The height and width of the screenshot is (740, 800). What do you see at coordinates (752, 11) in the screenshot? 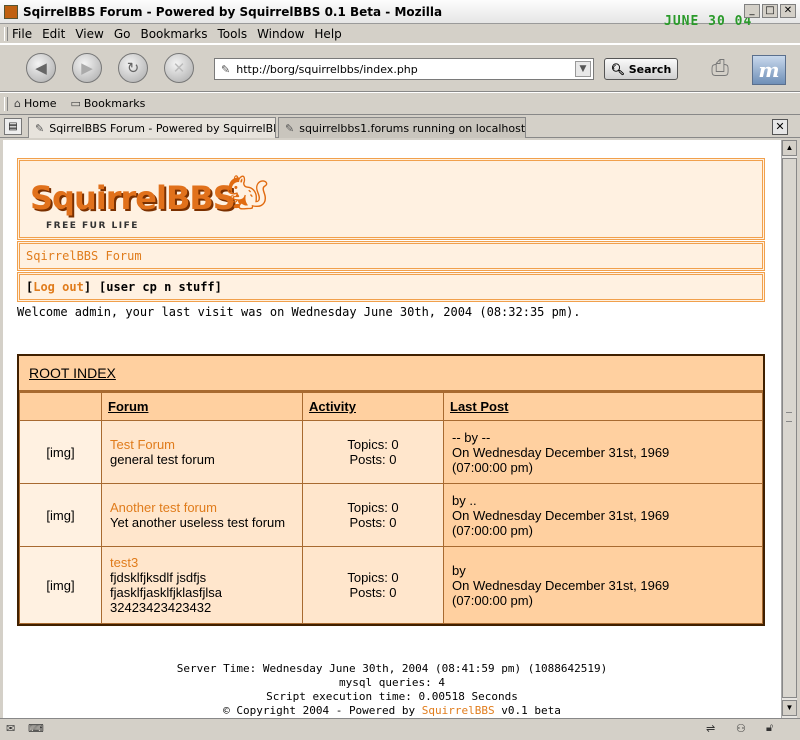
I see `minimize-icon: _` at bounding box center [752, 11].